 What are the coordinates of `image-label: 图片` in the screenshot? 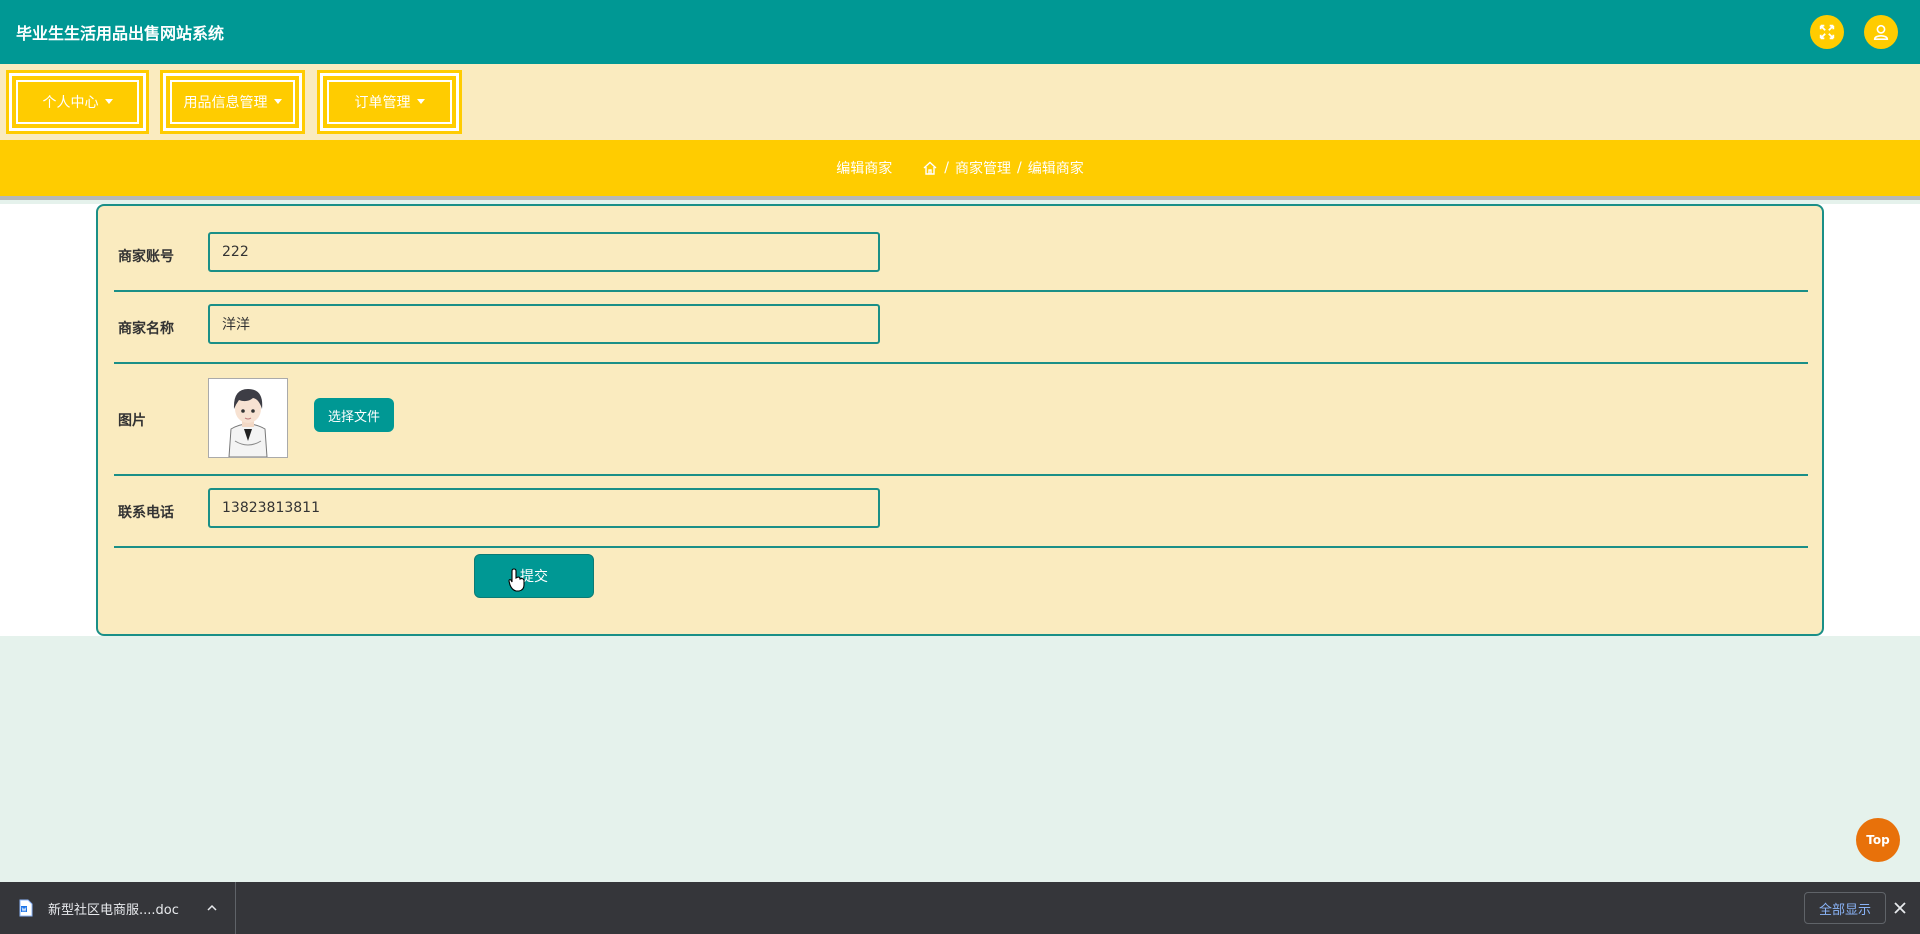 It's located at (132, 421).